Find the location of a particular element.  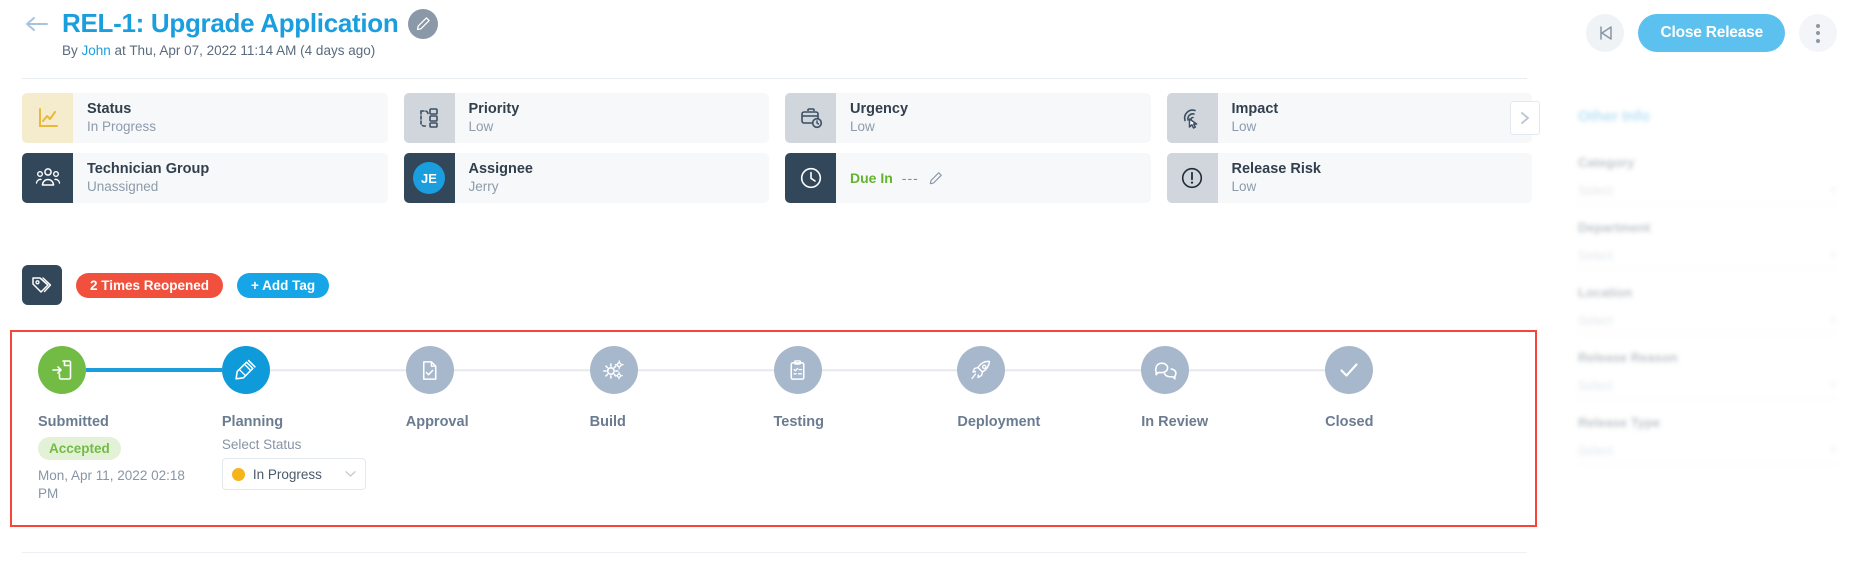

other-info-field-location: Location Select ▾ is located at coordinates (1707, 309).